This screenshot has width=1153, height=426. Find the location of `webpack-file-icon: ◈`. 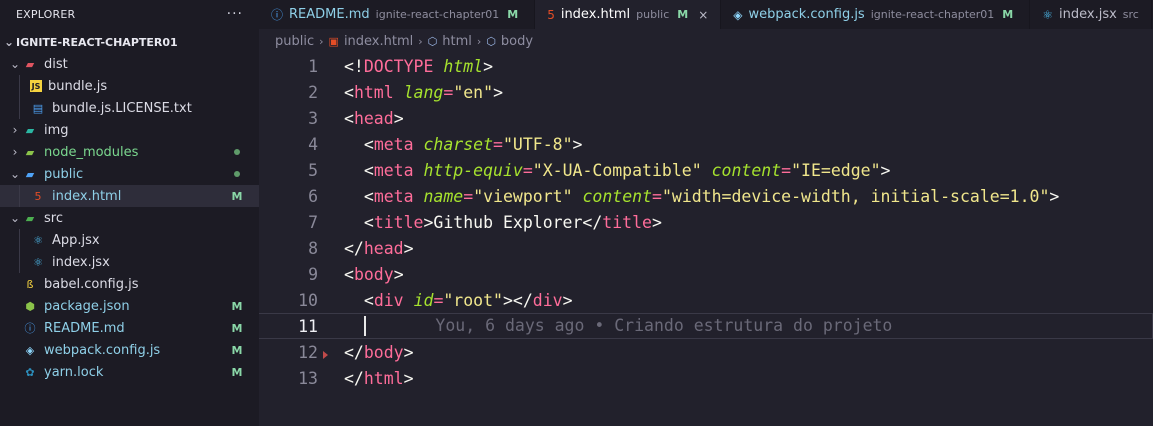

webpack-file-icon: ◈ is located at coordinates (30, 350).